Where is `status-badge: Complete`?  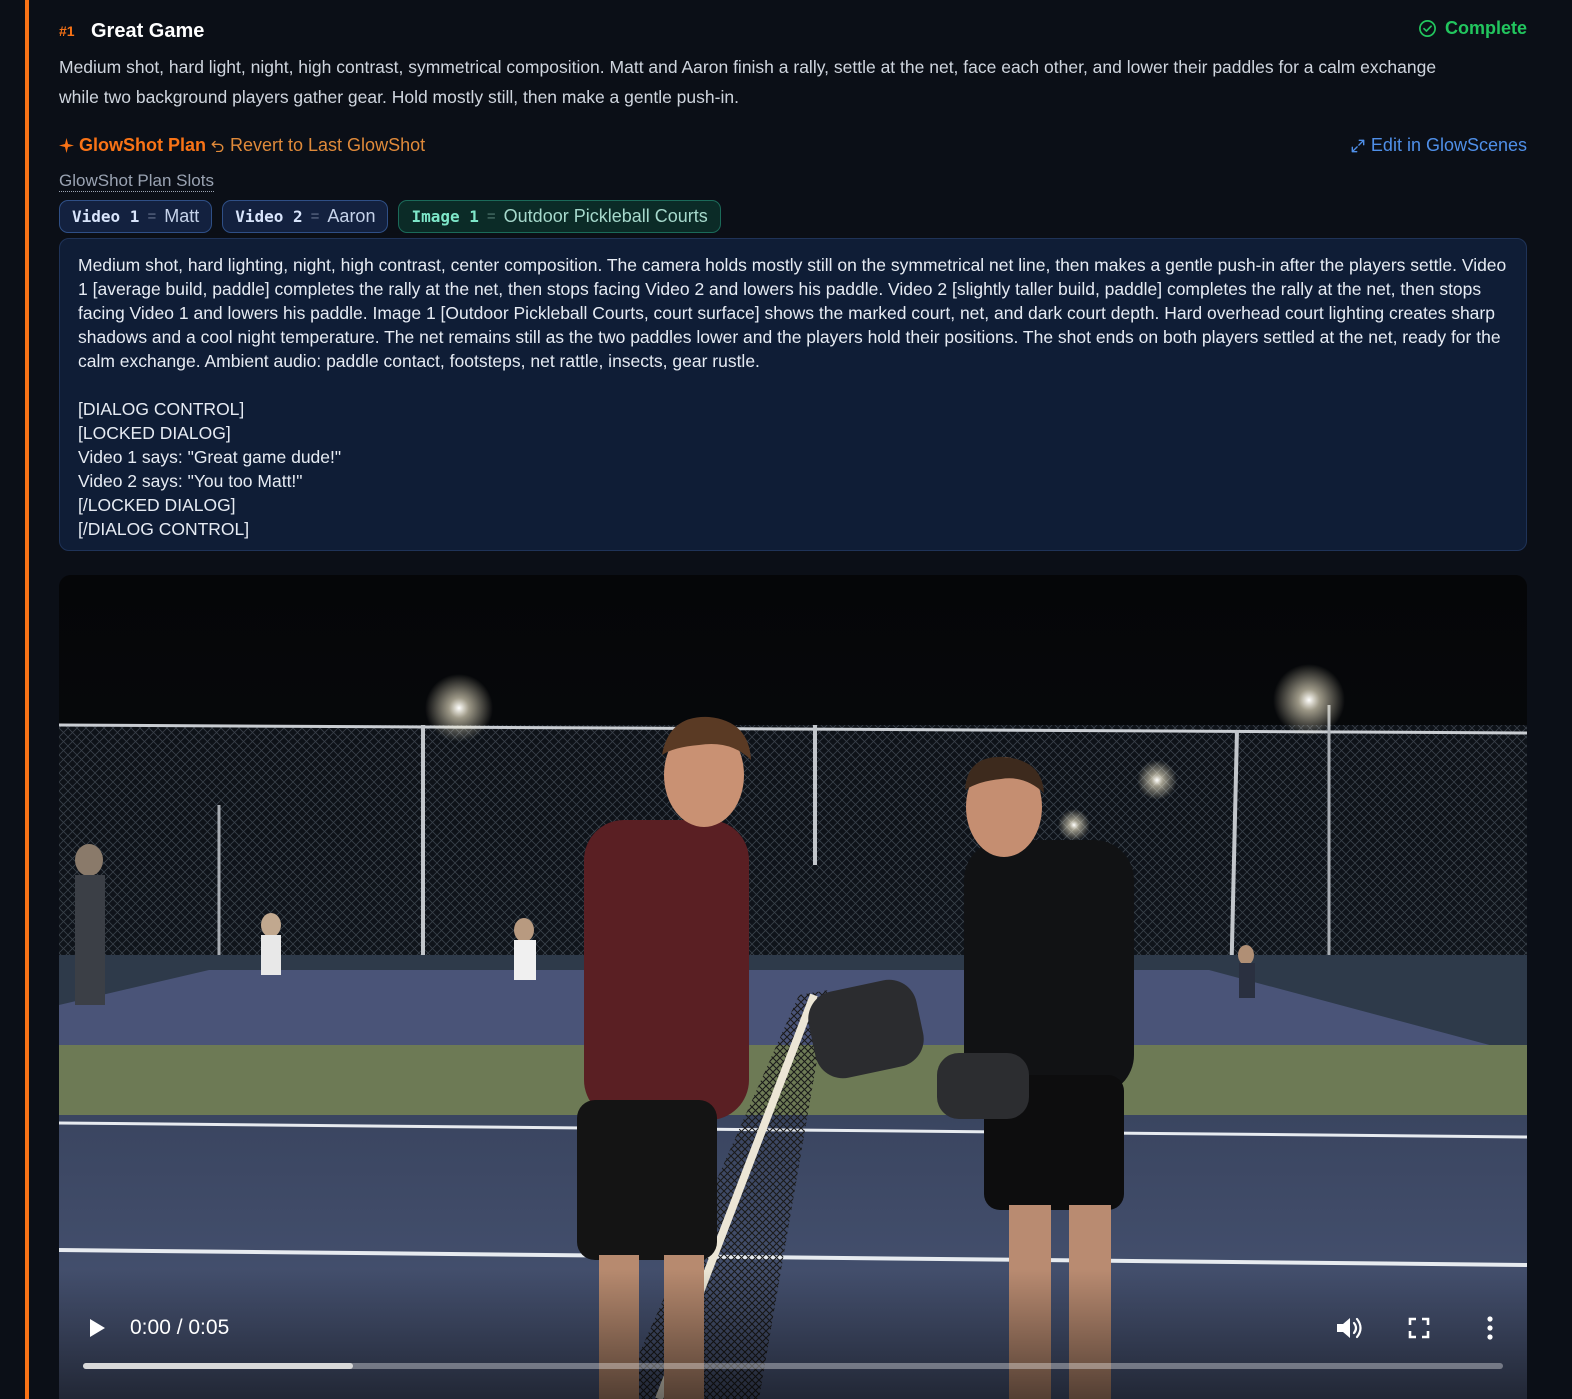 status-badge: Complete is located at coordinates (1472, 28).